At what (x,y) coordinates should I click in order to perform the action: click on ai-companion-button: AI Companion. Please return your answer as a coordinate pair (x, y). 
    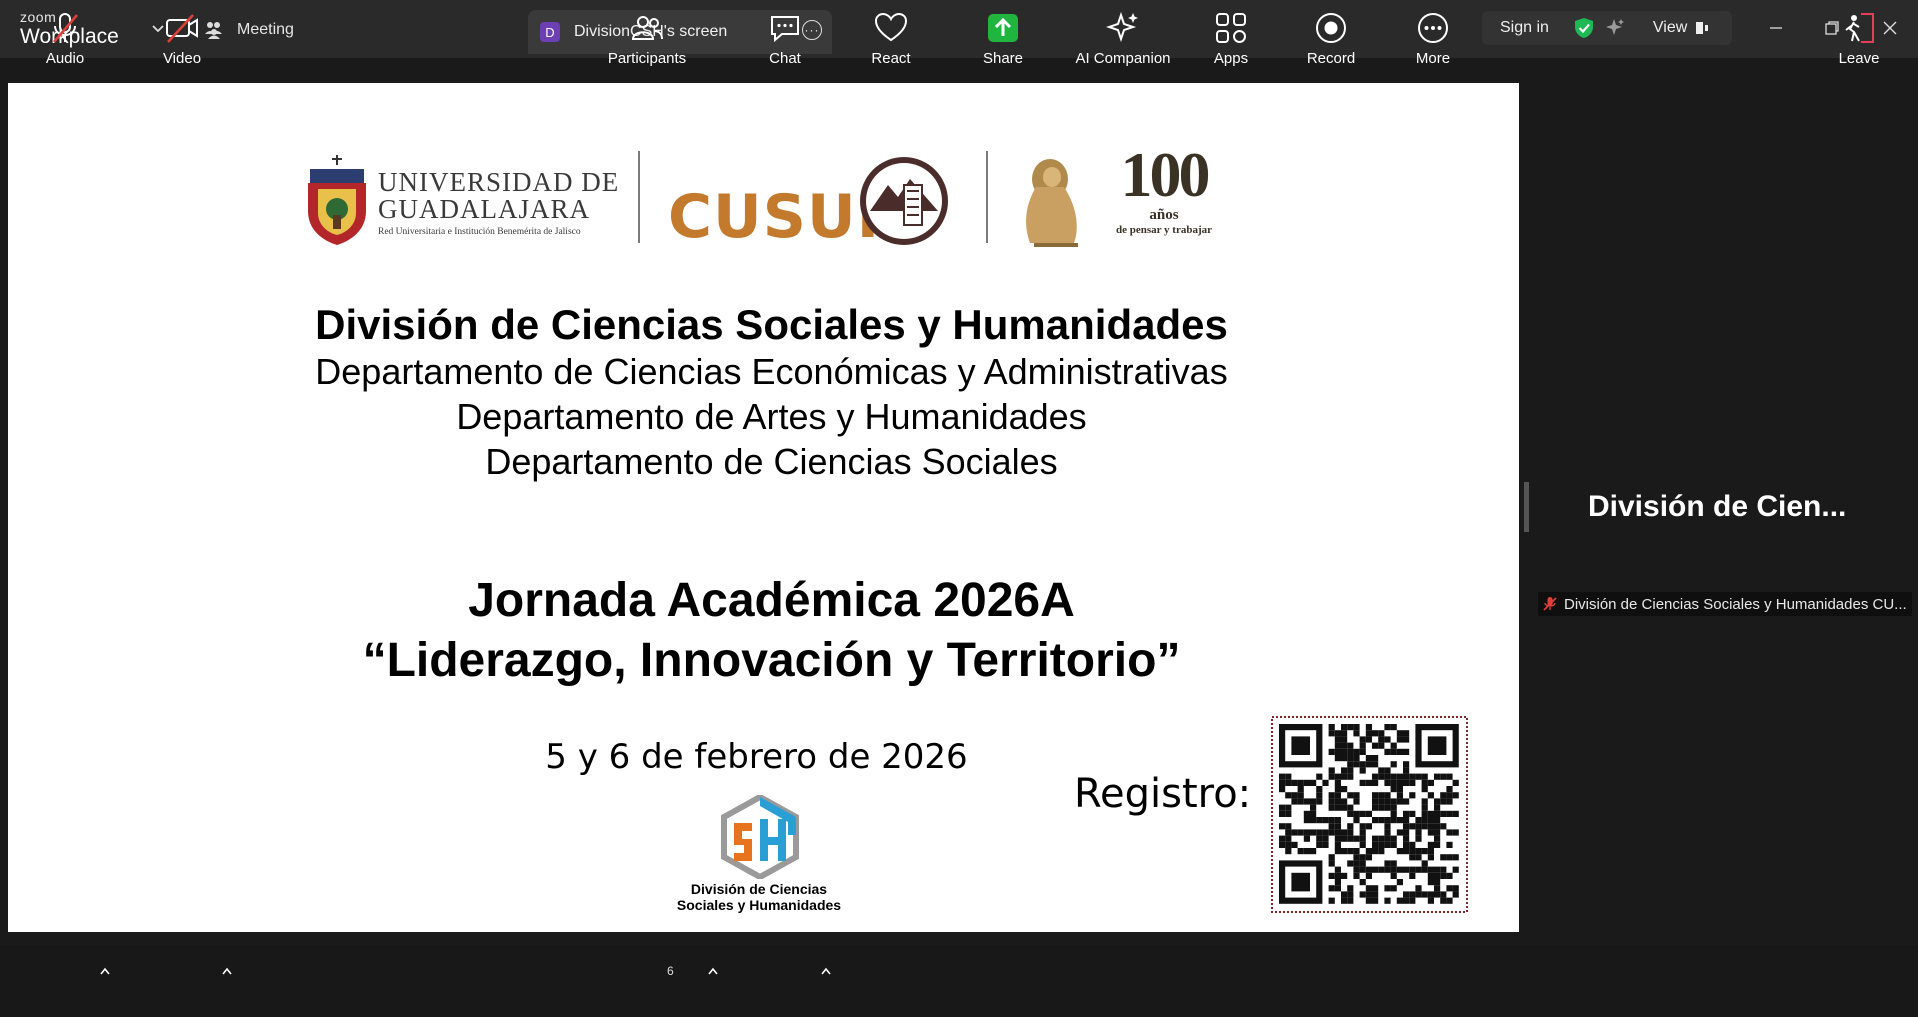
    Looking at the image, I should click on (1123, 36).